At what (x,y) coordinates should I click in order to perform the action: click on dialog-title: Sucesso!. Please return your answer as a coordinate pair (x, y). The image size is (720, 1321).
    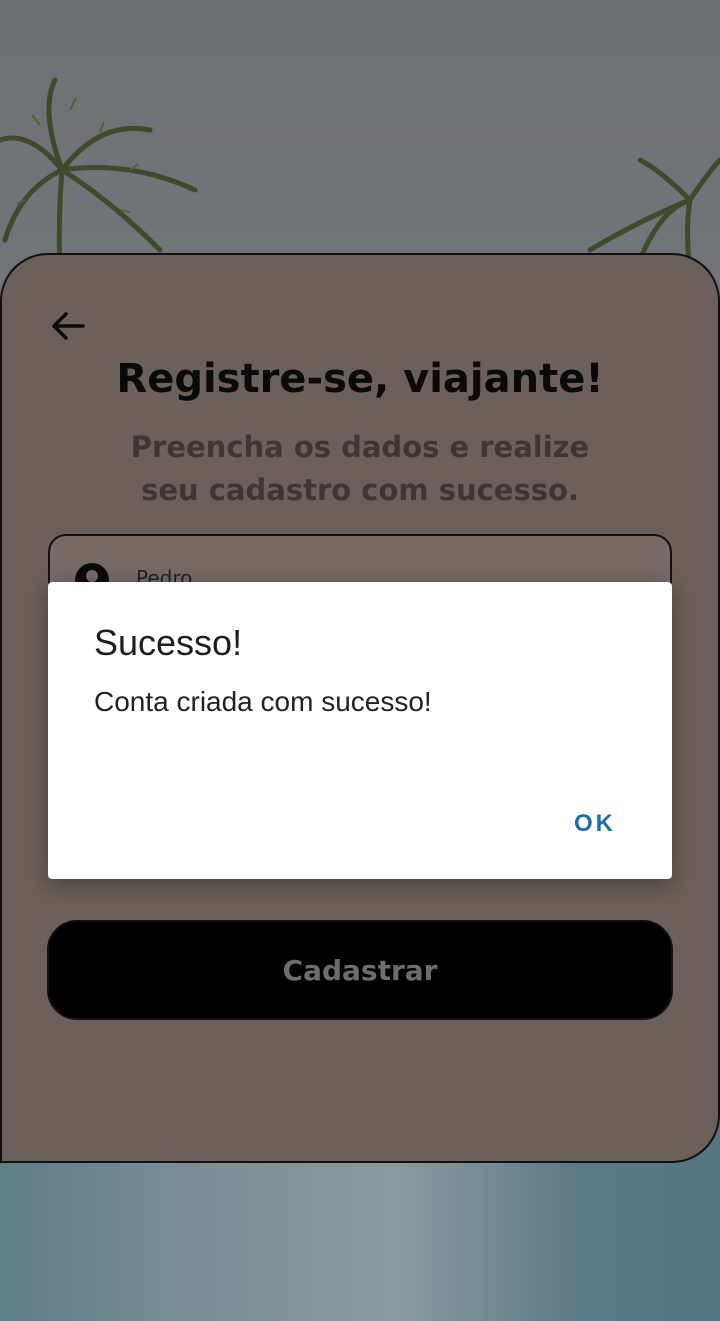
    Looking at the image, I should click on (168, 642).